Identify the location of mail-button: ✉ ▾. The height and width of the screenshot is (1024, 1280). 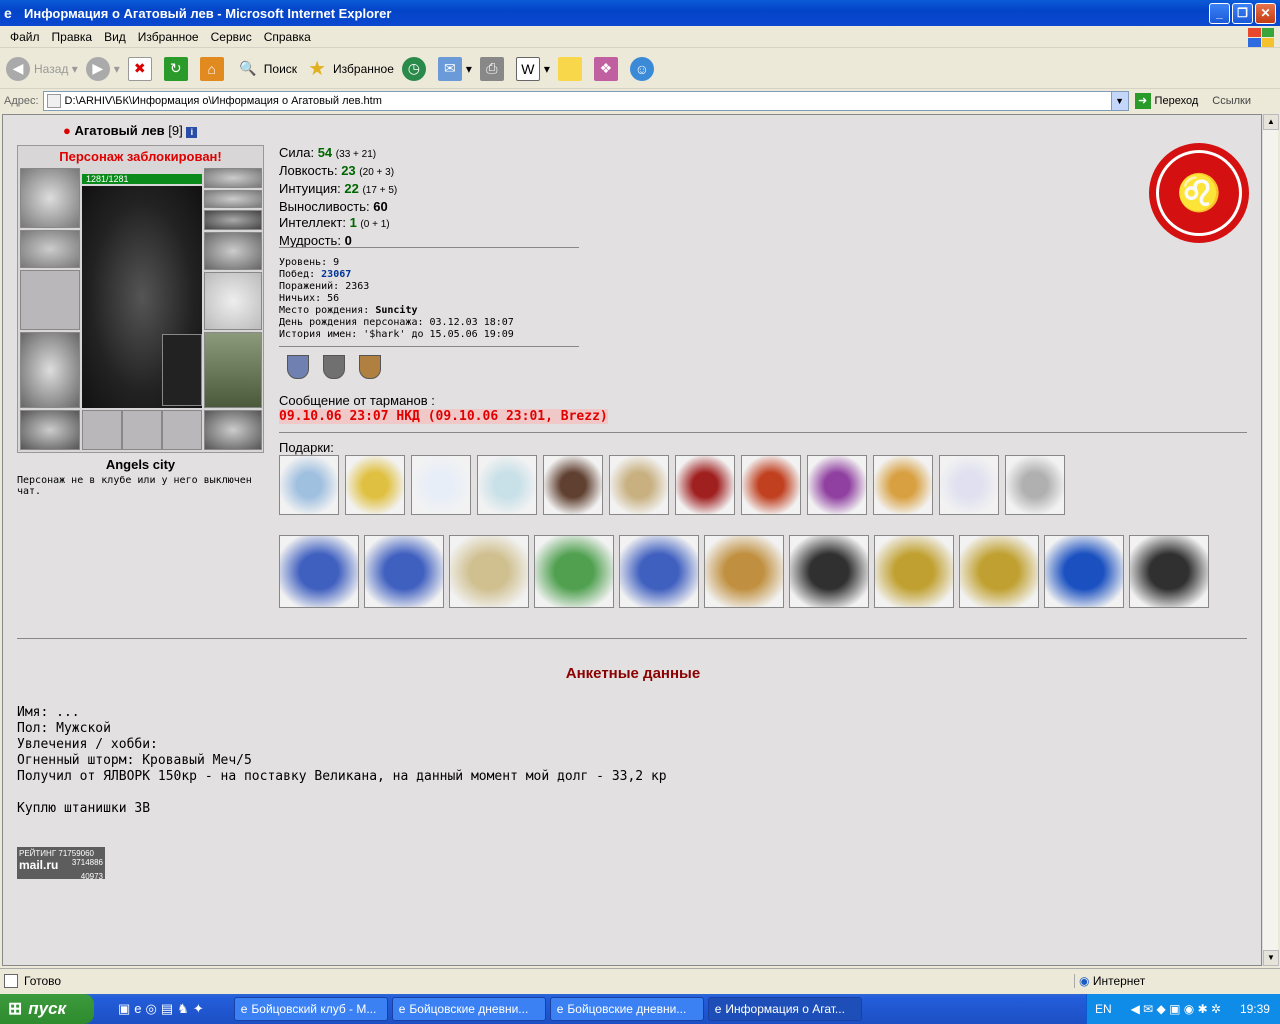
(454, 68).